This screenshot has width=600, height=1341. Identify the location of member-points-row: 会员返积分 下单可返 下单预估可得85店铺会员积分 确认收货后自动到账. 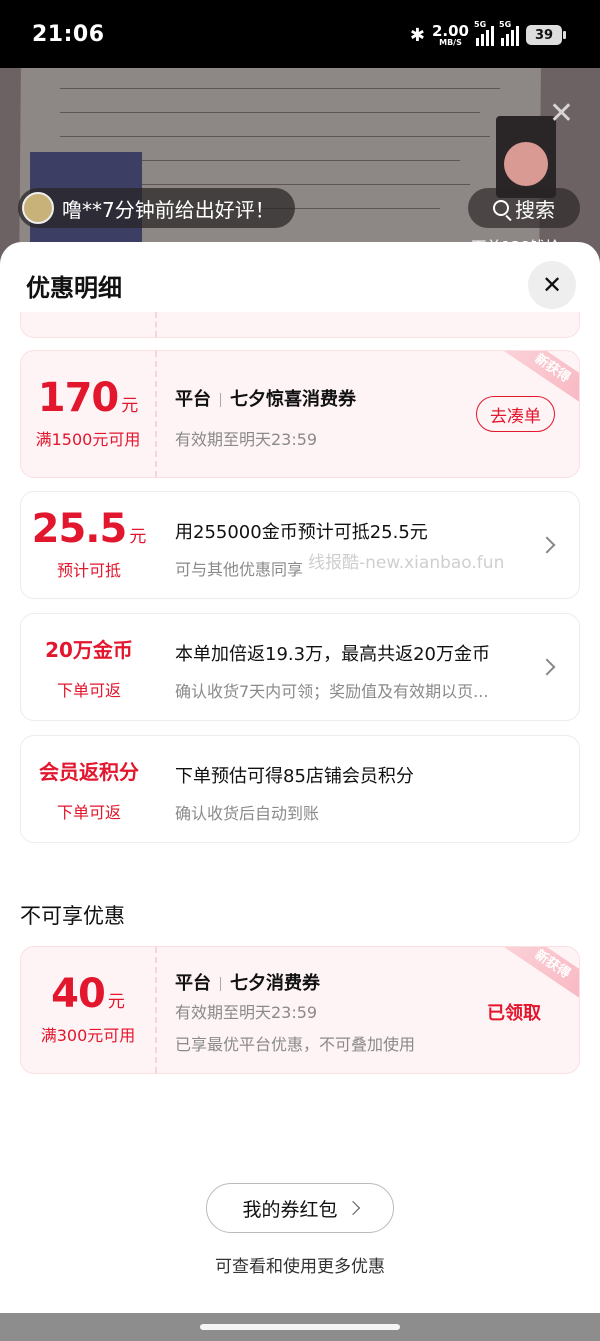
(300, 789).